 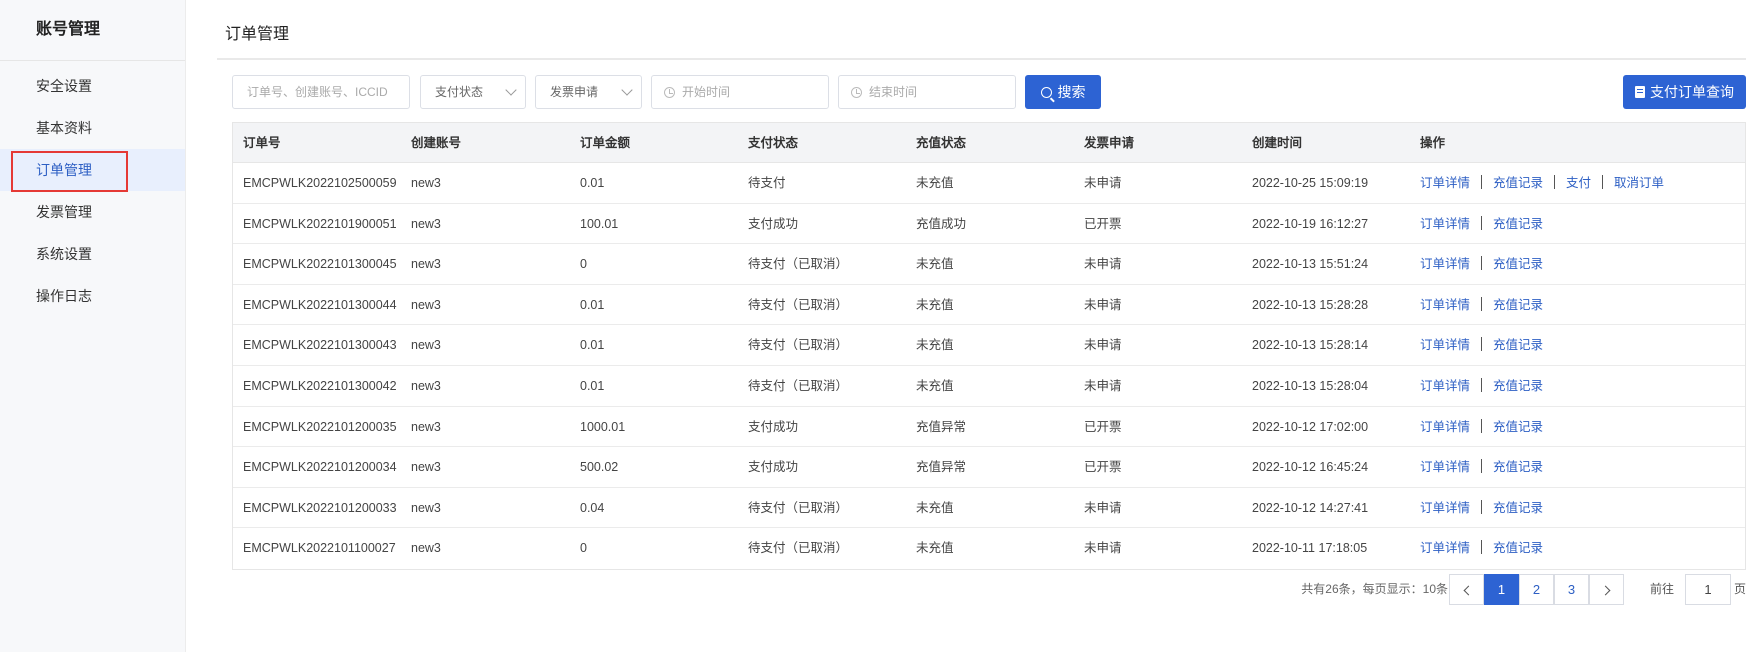 What do you see at coordinates (92, 86) in the screenshot?
I see `sidebar-item-security: 安全设置` at bounding box center [92, 86].